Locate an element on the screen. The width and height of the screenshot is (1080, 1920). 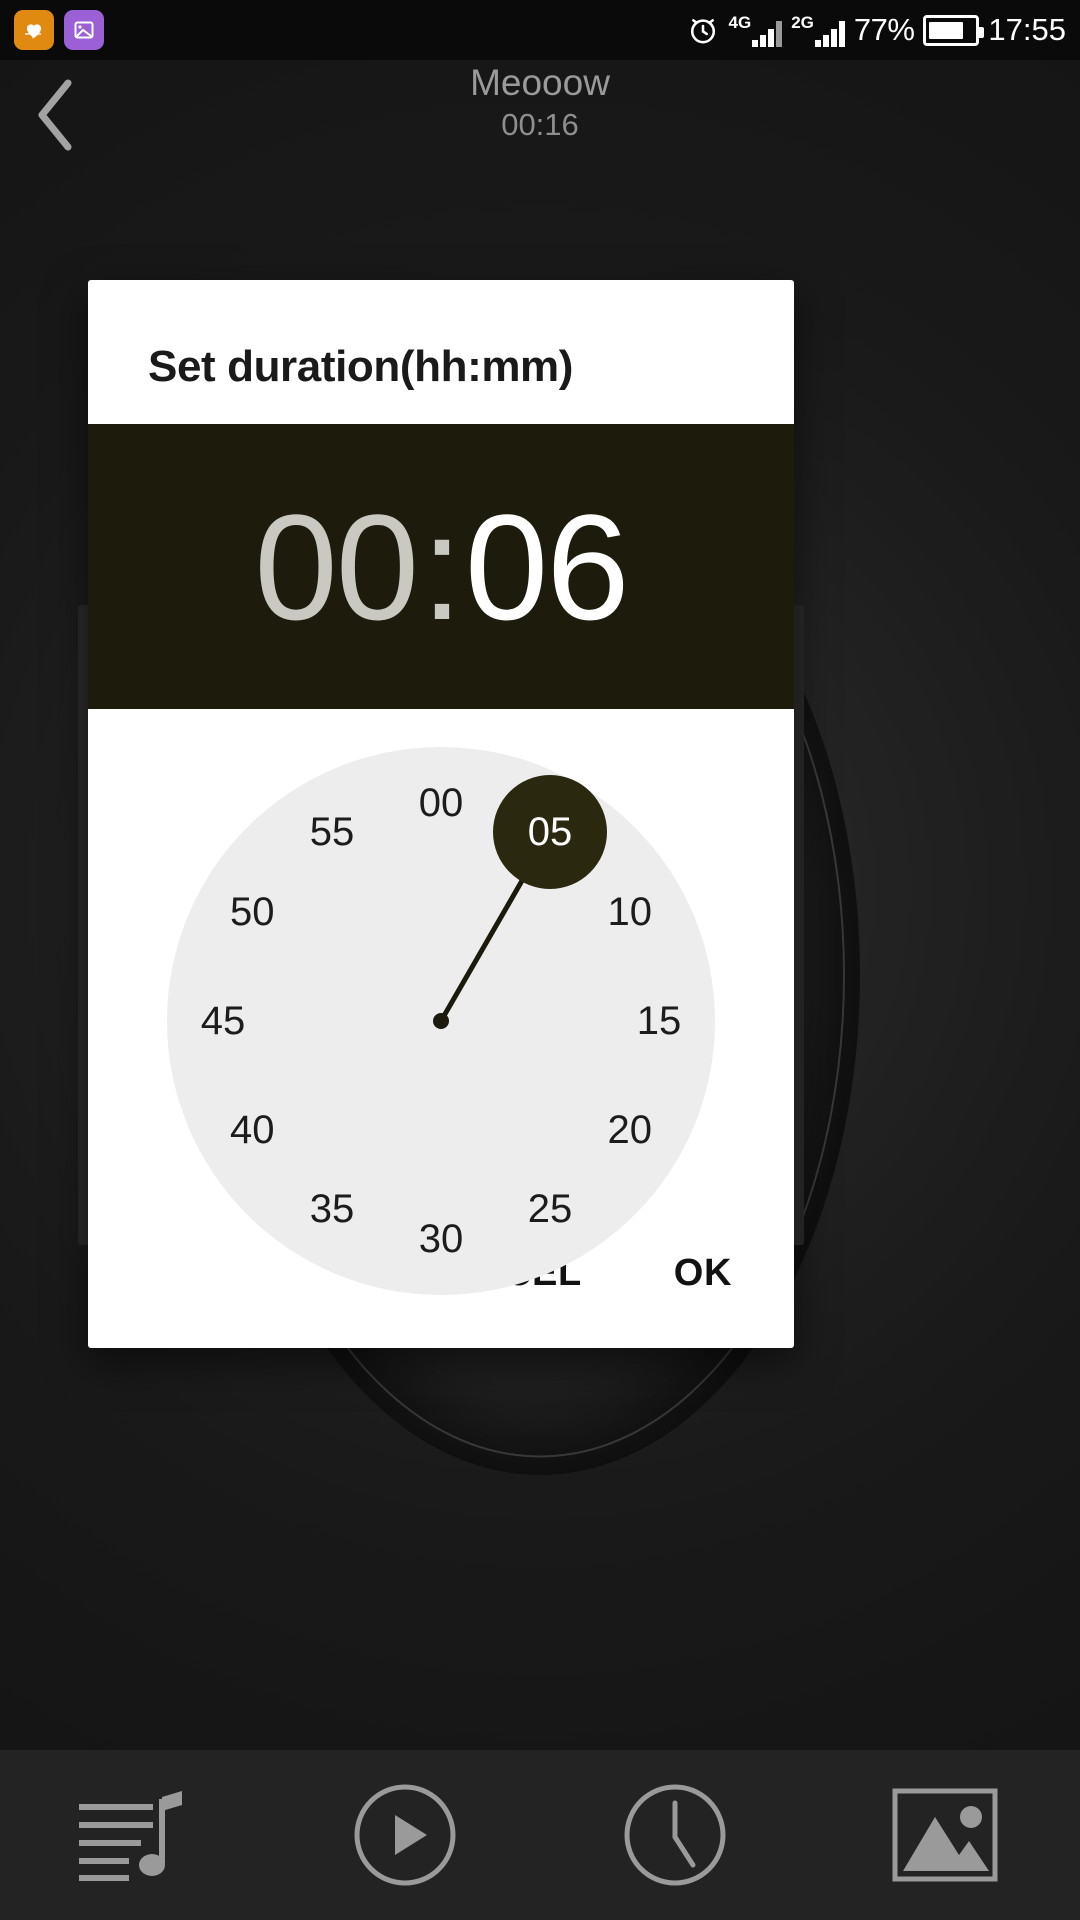
nav-timer-button is located at coordinates (675, 1835).